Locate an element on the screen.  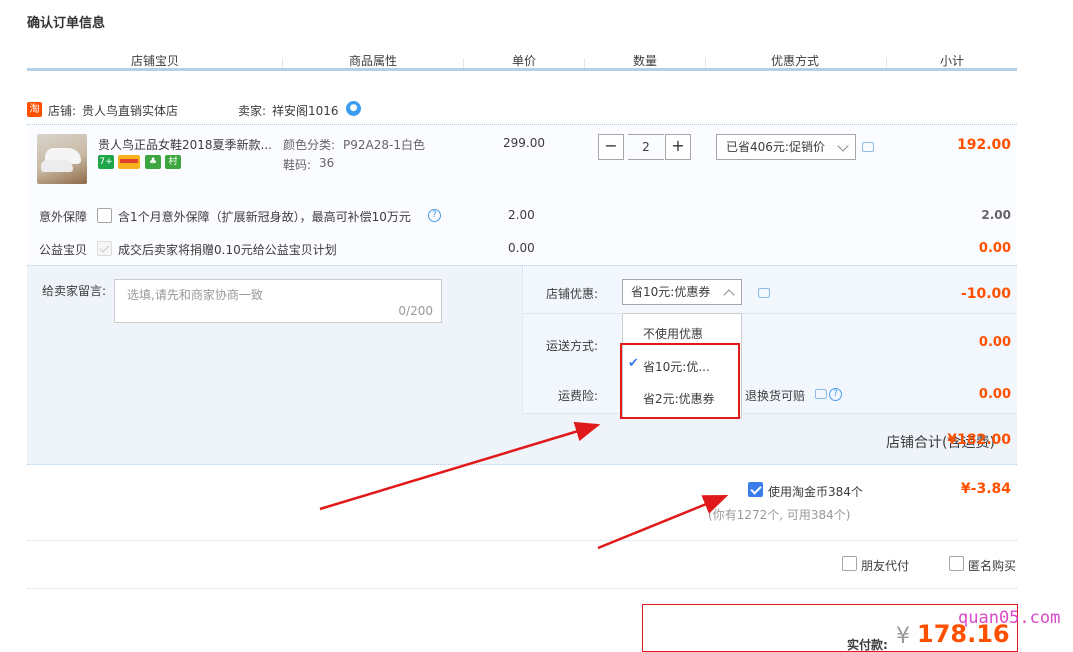
arrow-to-coupon is located at coordinates (460, 466).